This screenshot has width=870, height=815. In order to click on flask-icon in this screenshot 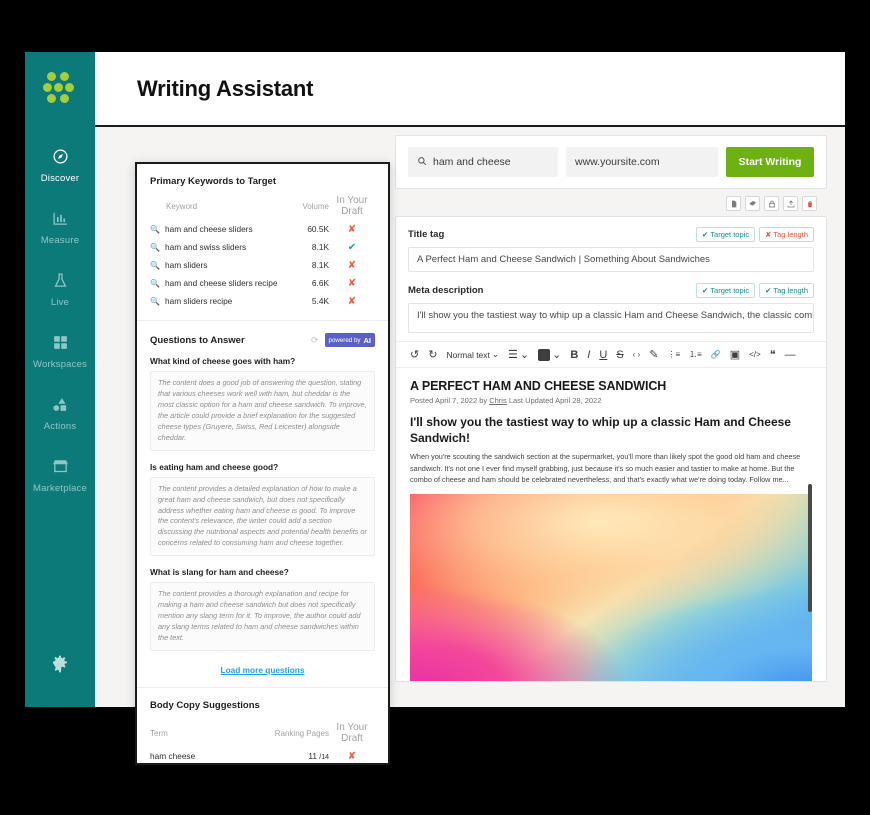, I will do `click(60, 281)`.